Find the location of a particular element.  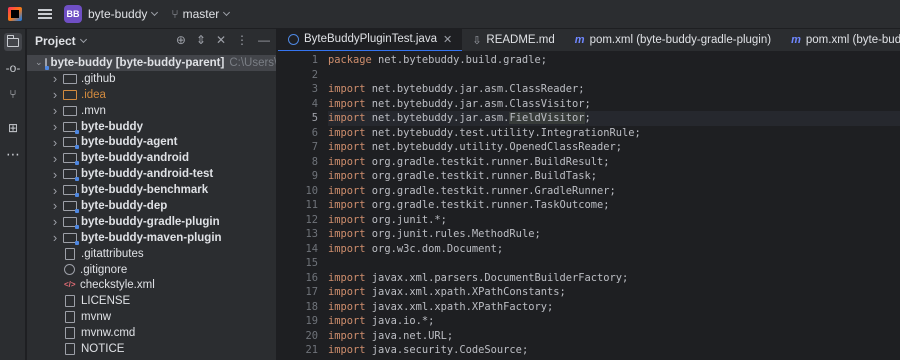

code-line: import java.io.*; is located at coordinates (614, 321).